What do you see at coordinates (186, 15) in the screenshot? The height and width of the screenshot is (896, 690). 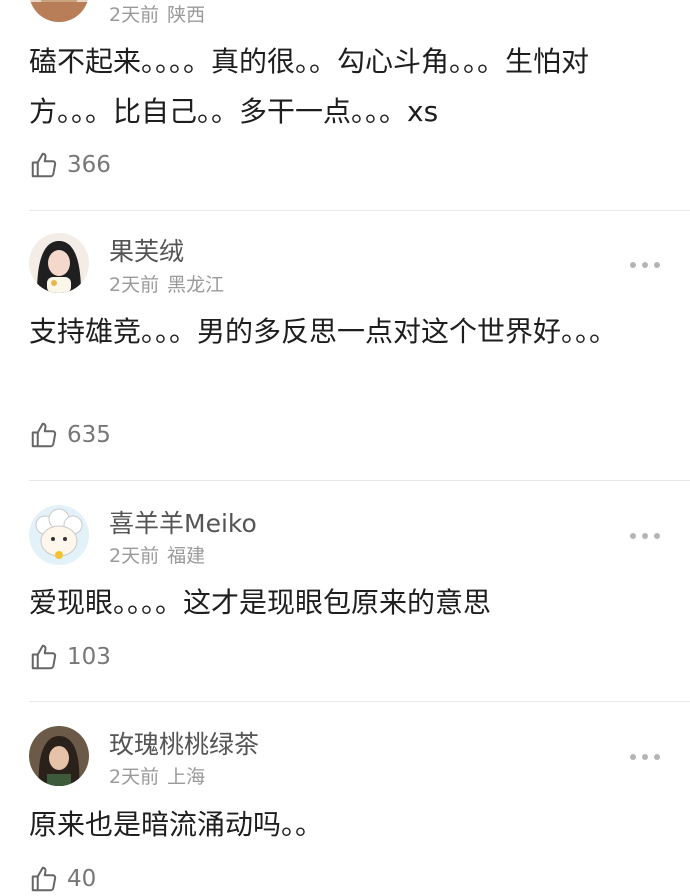 I see `comment-location: 陕西` at bounding box center [186, 15].